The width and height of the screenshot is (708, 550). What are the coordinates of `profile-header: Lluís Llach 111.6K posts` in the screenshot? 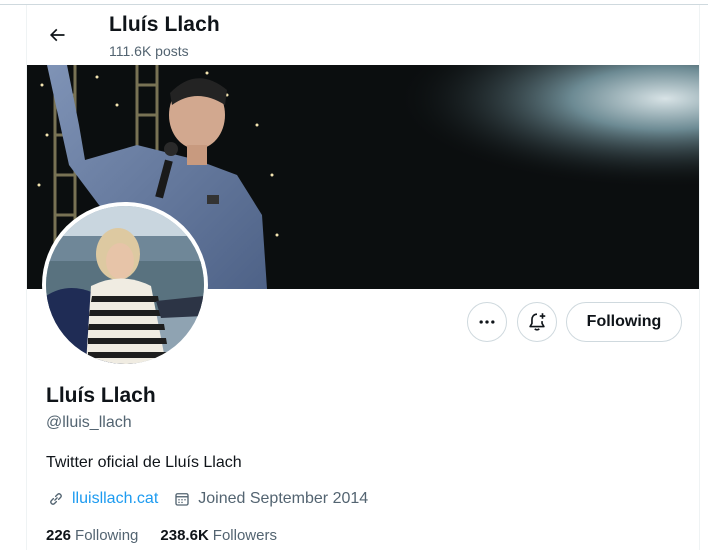 It's located at (363, 35).